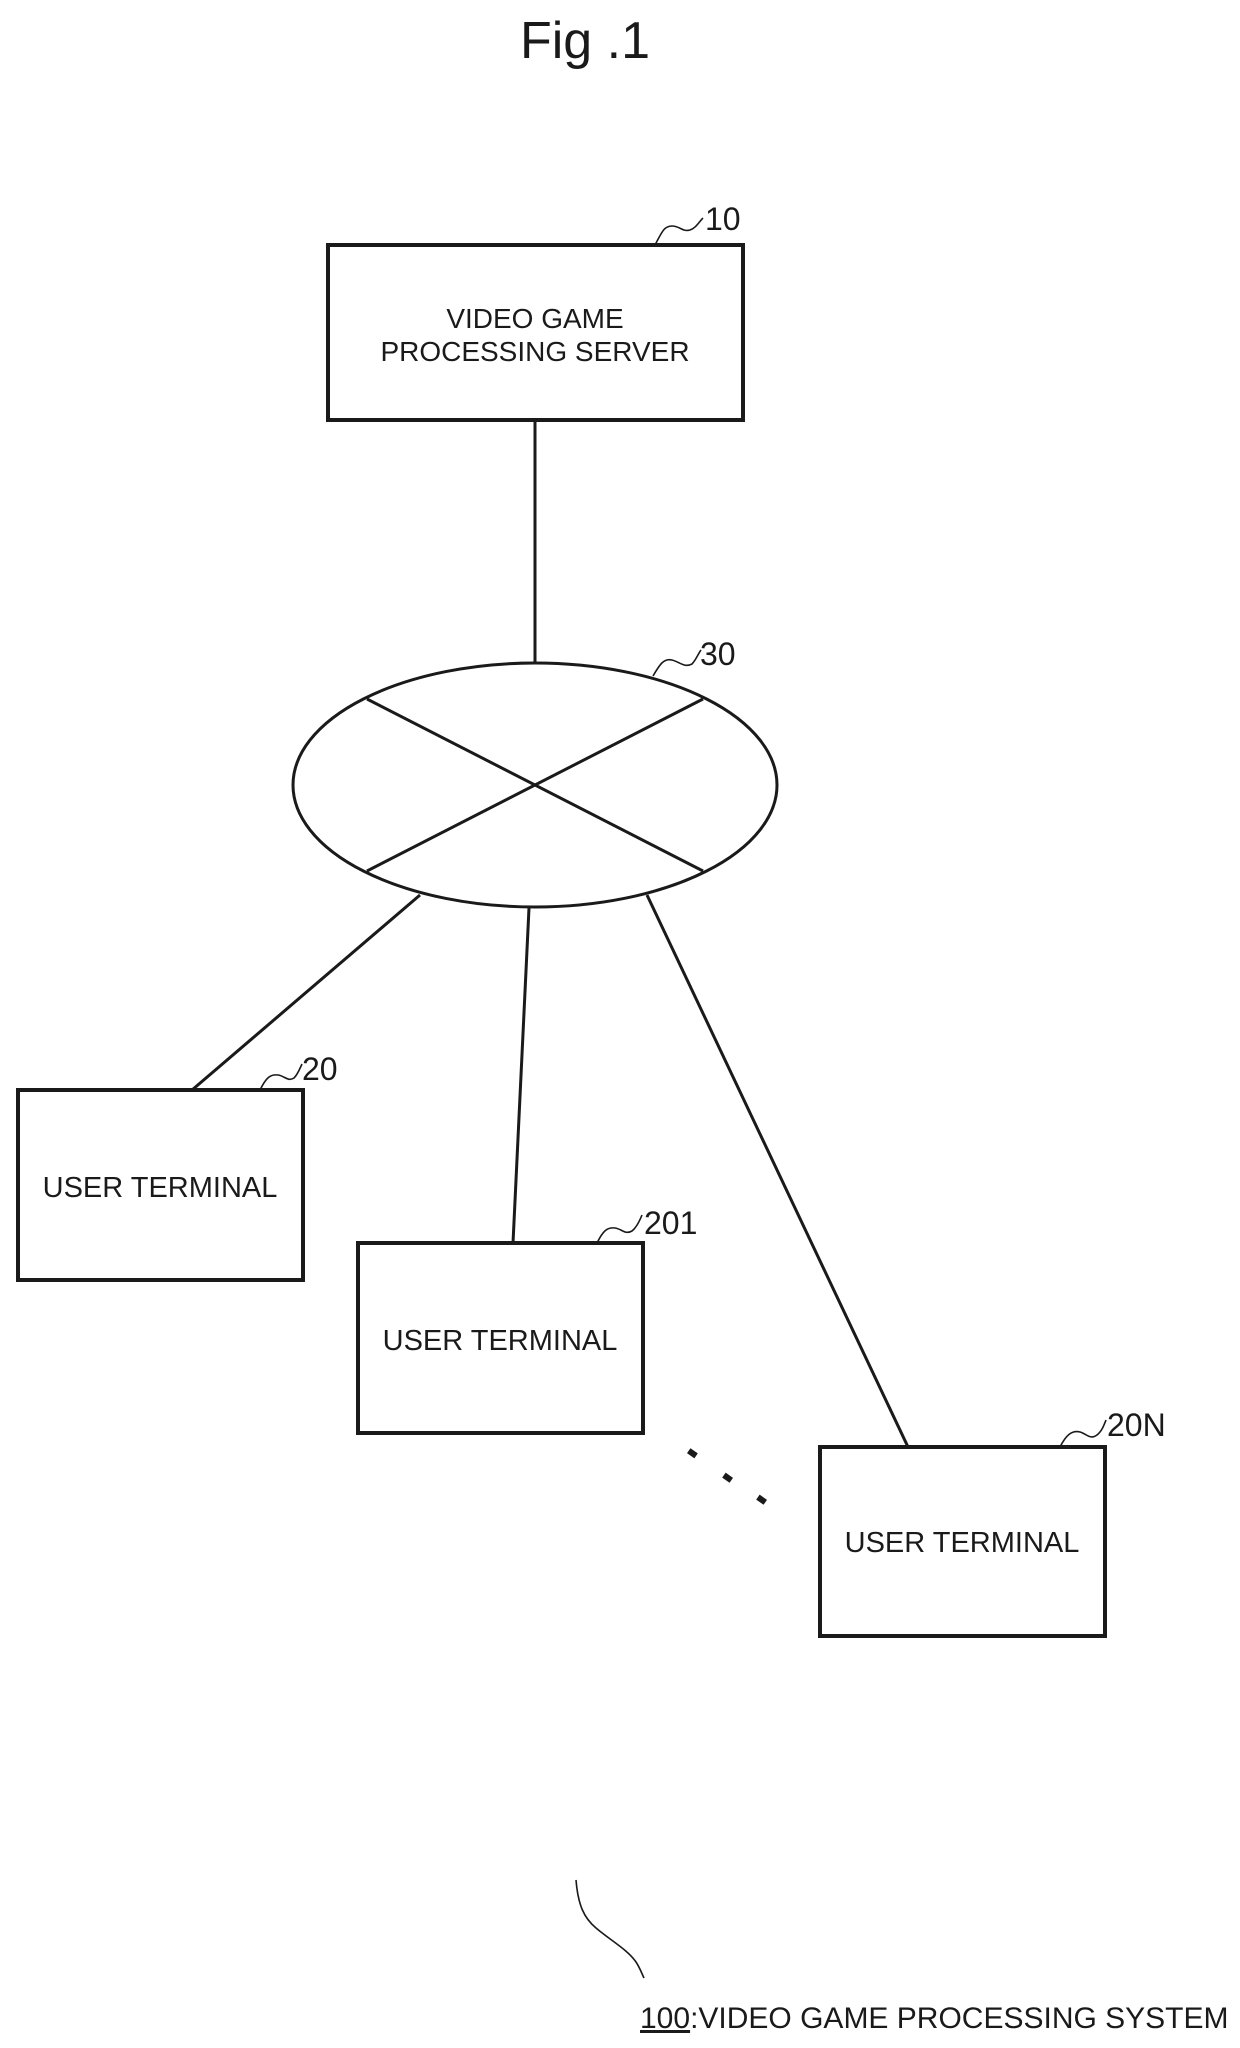 The image size is (1240, 2048). What do you see at coordinates (718, 654) in the screenshot?
I see `network-ref-number: 30` at bounding box center [718, 654].